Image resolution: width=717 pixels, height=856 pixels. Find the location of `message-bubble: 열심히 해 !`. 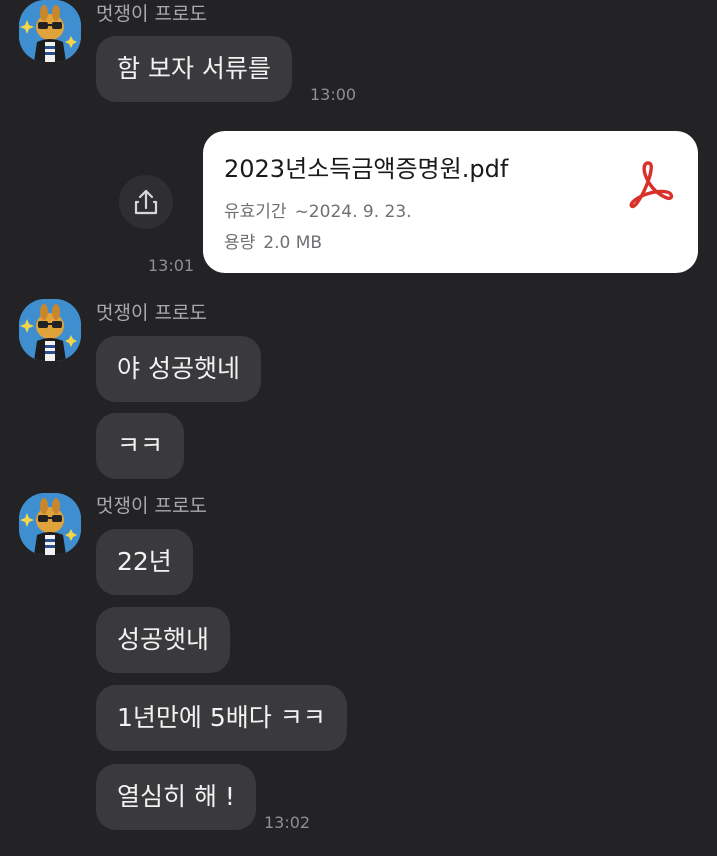

message-bubble: 열심히 해 ! is located at coordinates (176, 797).